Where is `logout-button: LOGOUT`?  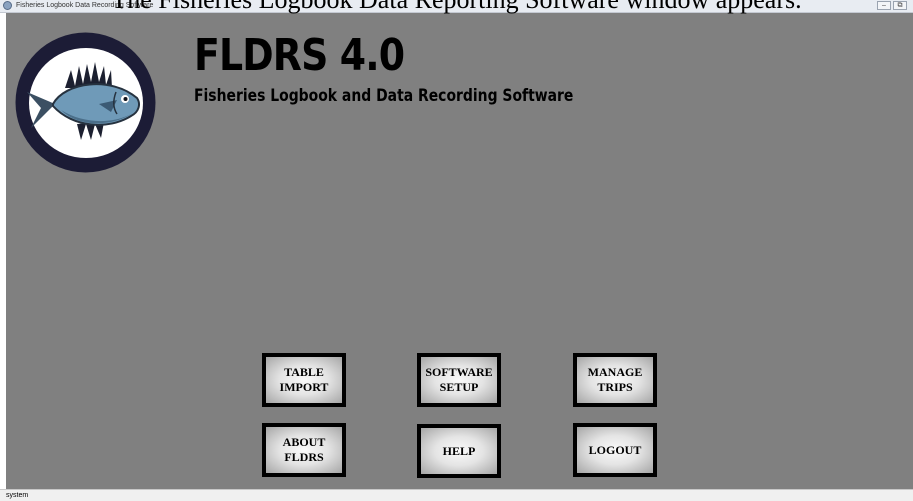 logout-button: LOGOUT is located at coordinates (615, 450).